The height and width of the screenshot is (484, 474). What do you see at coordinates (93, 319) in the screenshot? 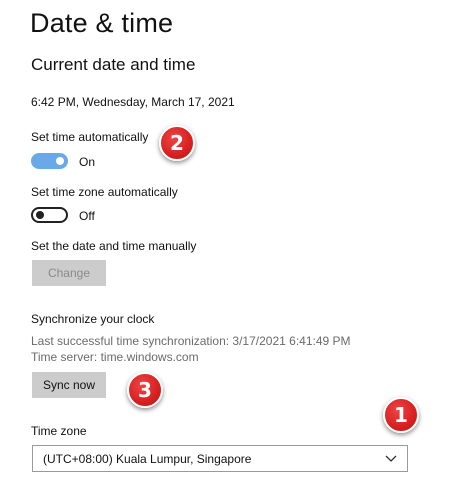
I see `sync-heading: Synchronize your clock` at bounding box center [93, 319].